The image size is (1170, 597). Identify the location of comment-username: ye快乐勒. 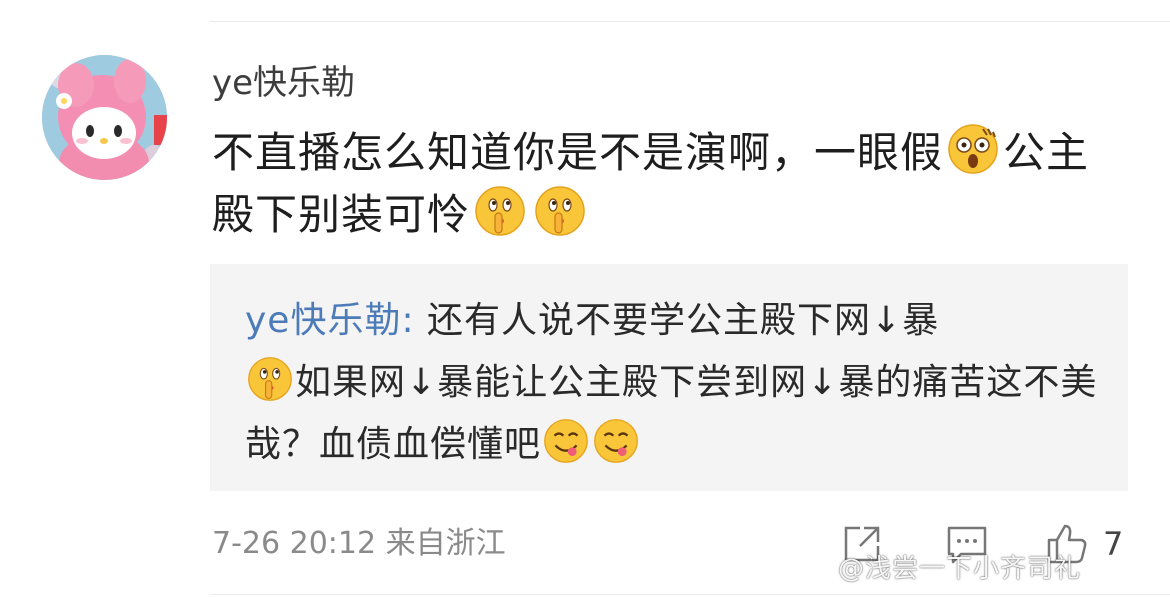
(283, 83).